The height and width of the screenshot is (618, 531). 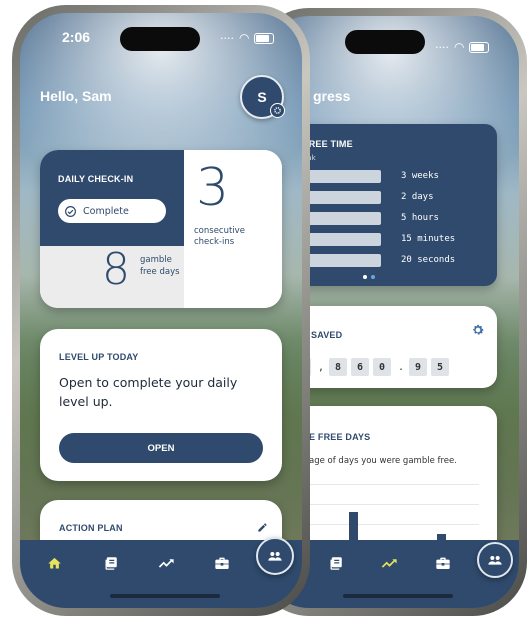 What do you see at coordinates (277, 110) in the screenshot?
I see `settings-badge-icon` at bounding box center [277, 110].